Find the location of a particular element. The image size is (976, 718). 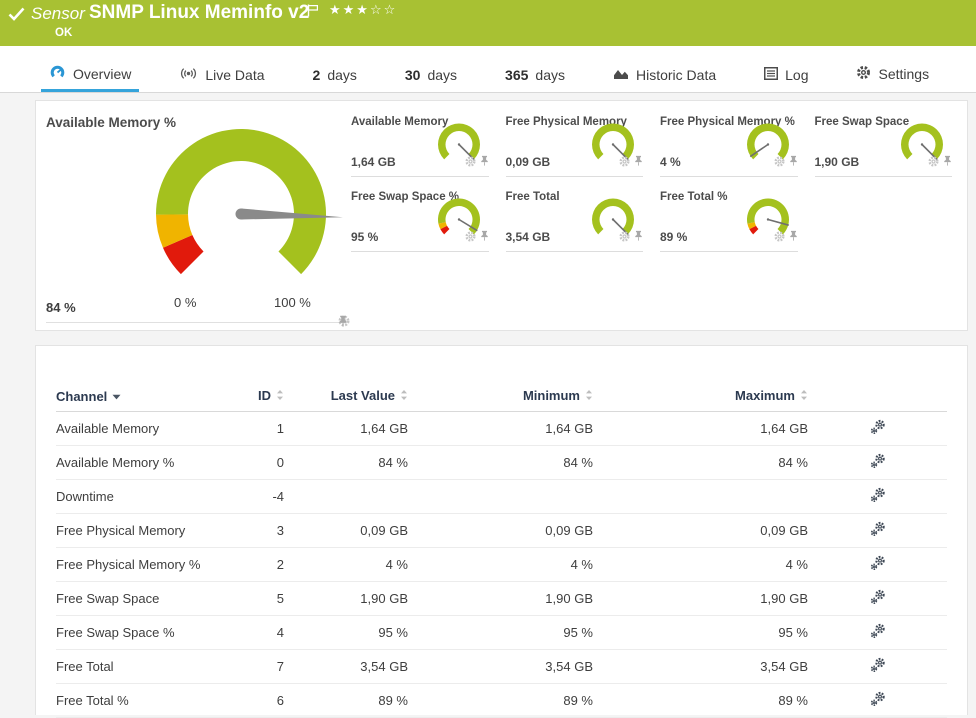

column-header-maximum: Maximum is located at coordinates (700, 397).